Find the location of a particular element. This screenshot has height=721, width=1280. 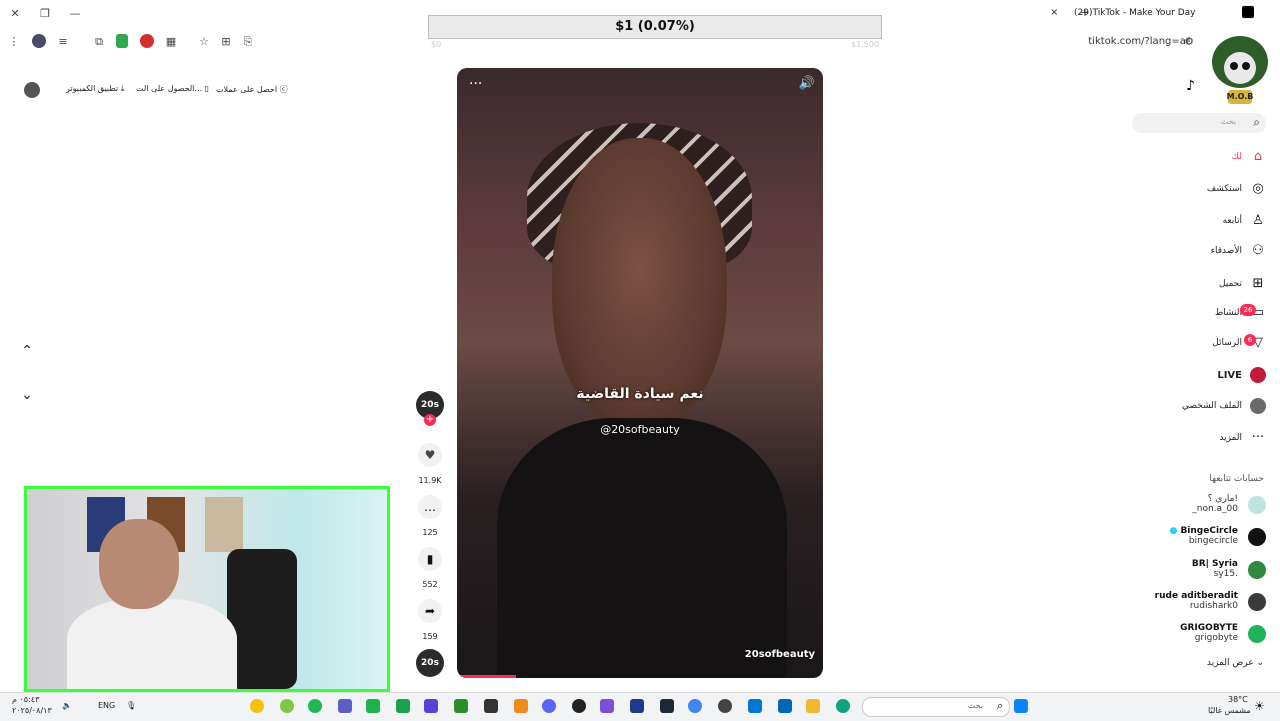

download-icon: ⤓ is located at coordinates (122, 88).